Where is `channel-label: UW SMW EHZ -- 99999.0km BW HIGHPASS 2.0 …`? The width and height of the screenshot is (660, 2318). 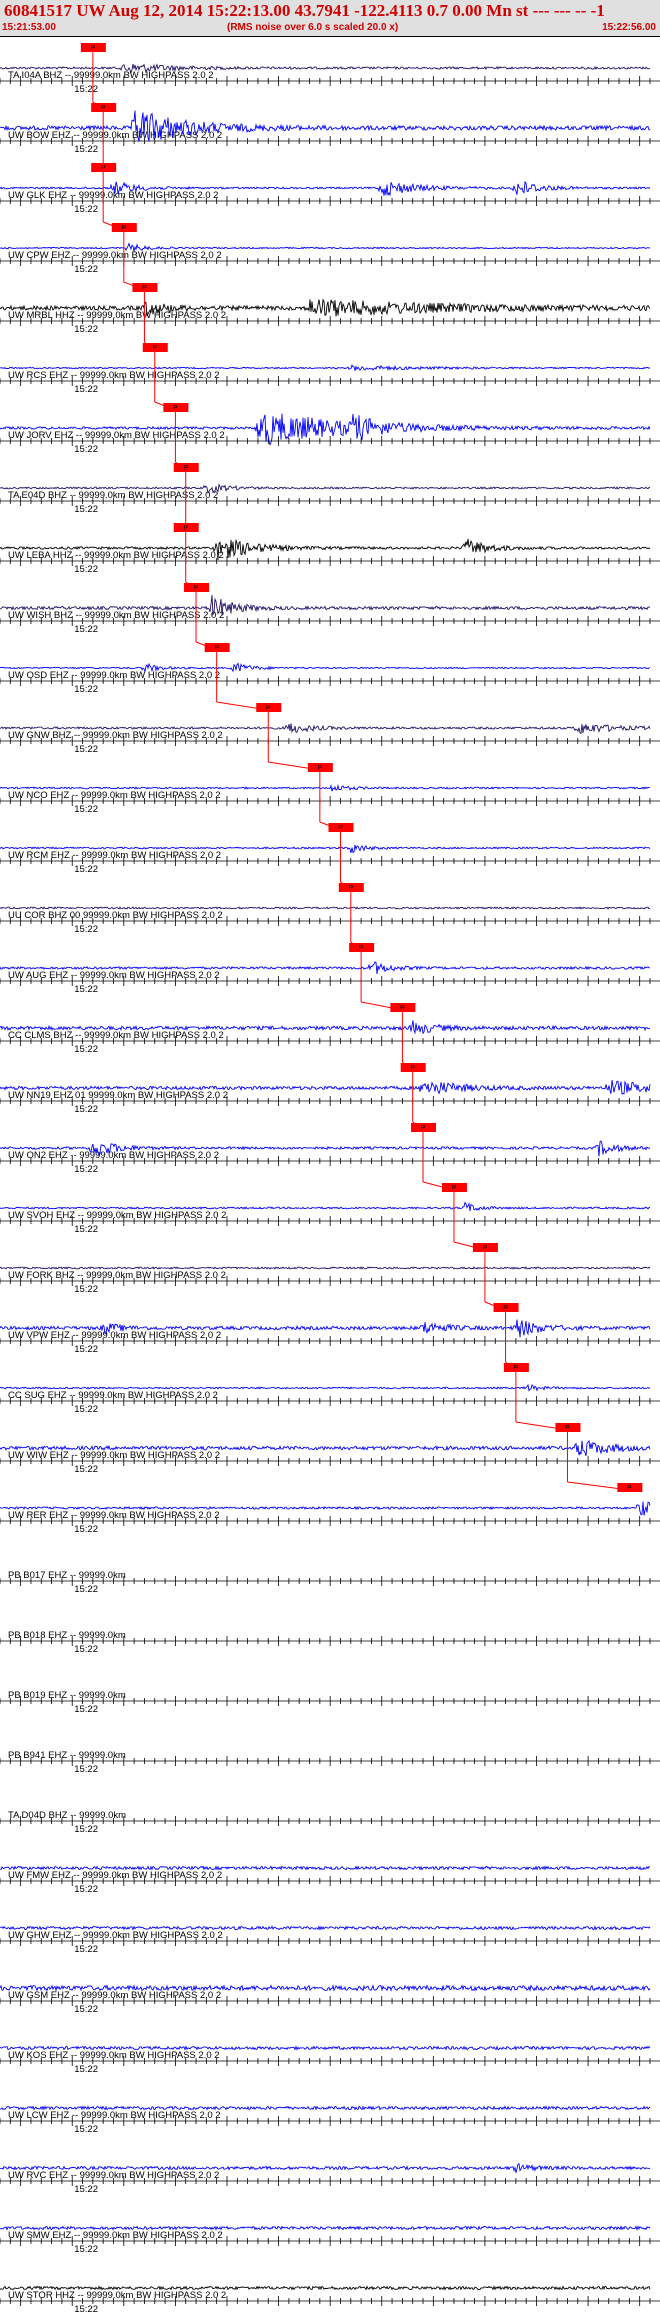 channel-label: UW SMW EHZ -- 99999.0km BW HIGHPASS 2.0 … is located at coordinates (115, 2235).